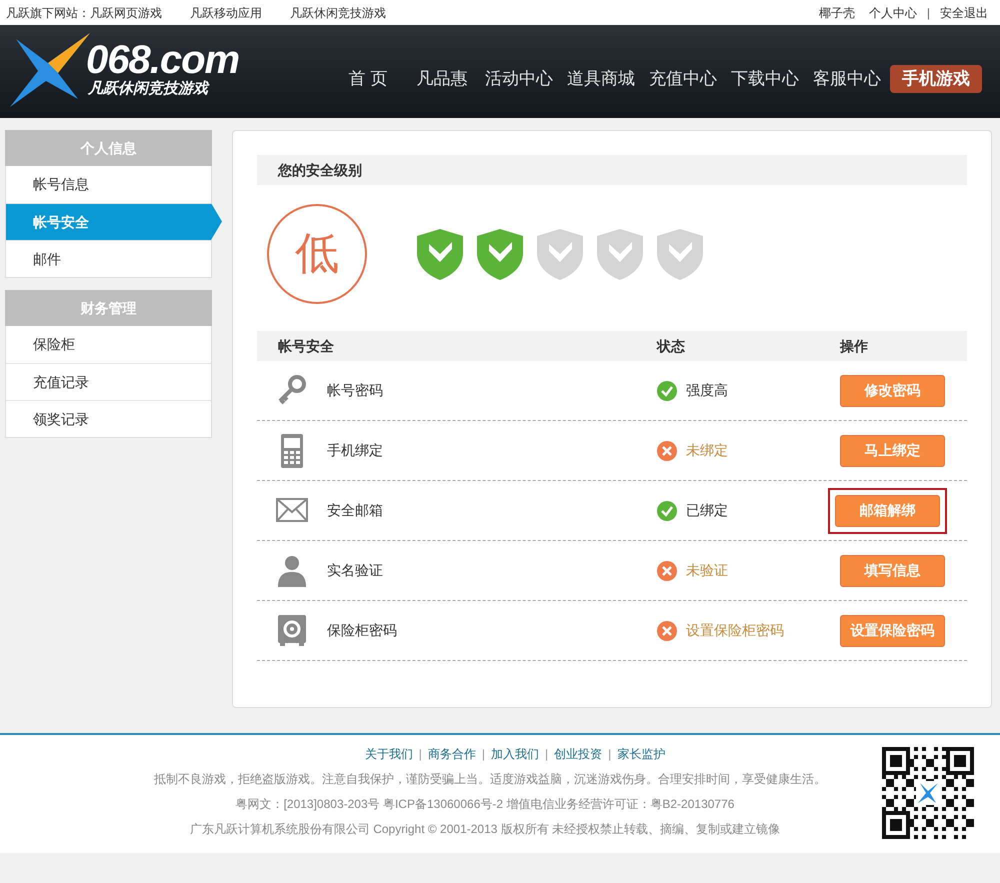 This screenshot has width=1000, height=883. Describe the element at coordinates (108, 148) in the screenshot. I see `sidebar-heading: 个人信息` at that location.